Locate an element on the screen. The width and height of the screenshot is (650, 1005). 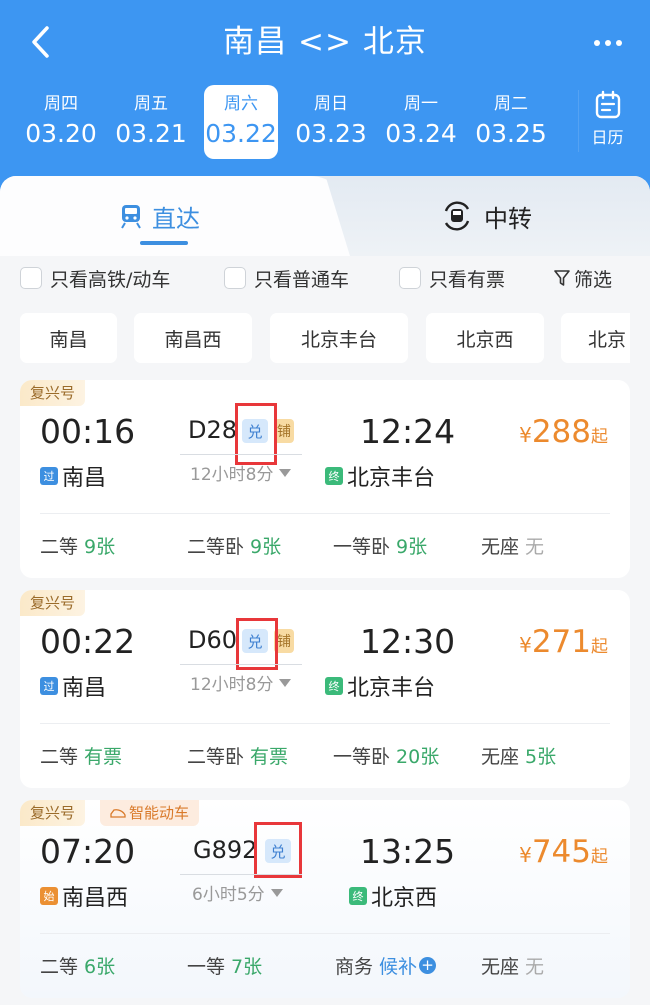
weekday: 周一 is located at coordinates (421, 104).